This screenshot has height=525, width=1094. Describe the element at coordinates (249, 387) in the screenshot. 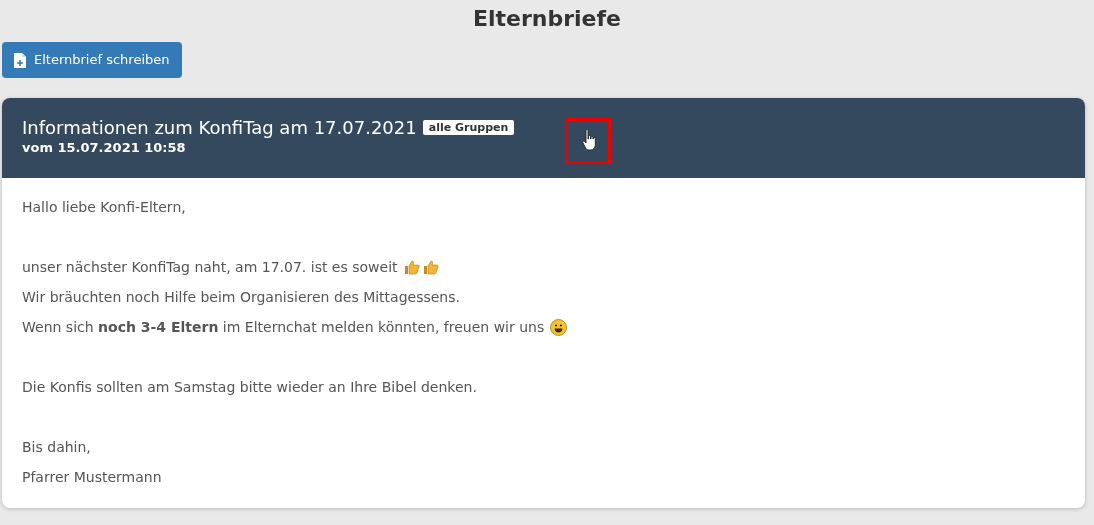

I see `body-text: Die Konfis sollten am Samstag bitte wieder an Ihre Bibel denken.` at that location.